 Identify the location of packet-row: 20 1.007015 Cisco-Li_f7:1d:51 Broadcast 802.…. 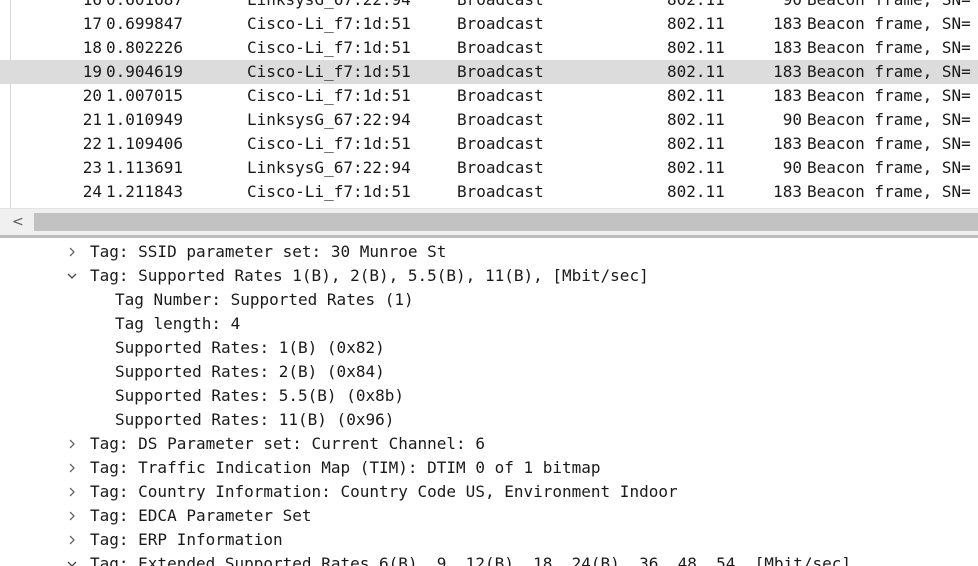
(489, 96).